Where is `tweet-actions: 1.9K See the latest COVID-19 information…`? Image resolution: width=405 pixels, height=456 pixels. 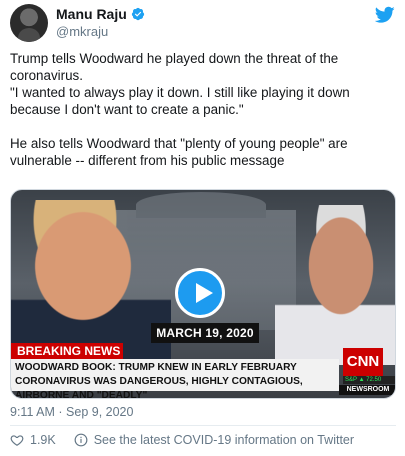
tweet-actions: 1.9K See the latest COVID-19 information… is located at coordinates (191, 440).